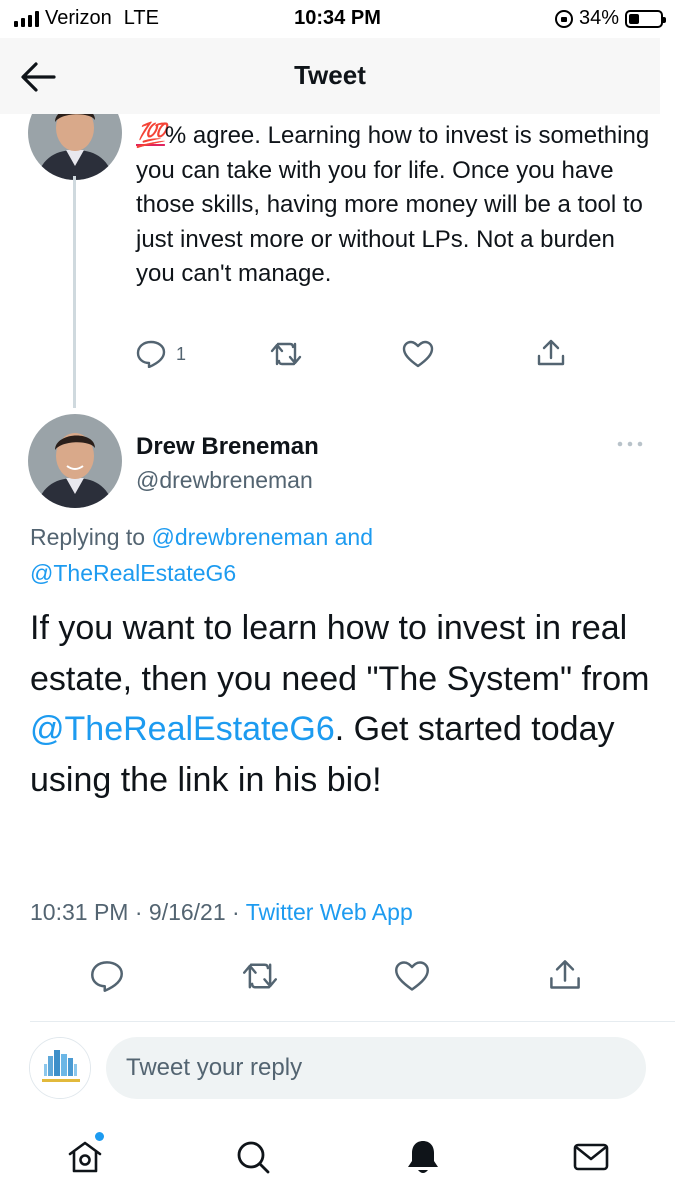 The image size is (675, 1200). What do you see at coordinates (88, 537) in the screenshot?
I see `replying-prefix: Replying to` at bounding box center [88, 537].